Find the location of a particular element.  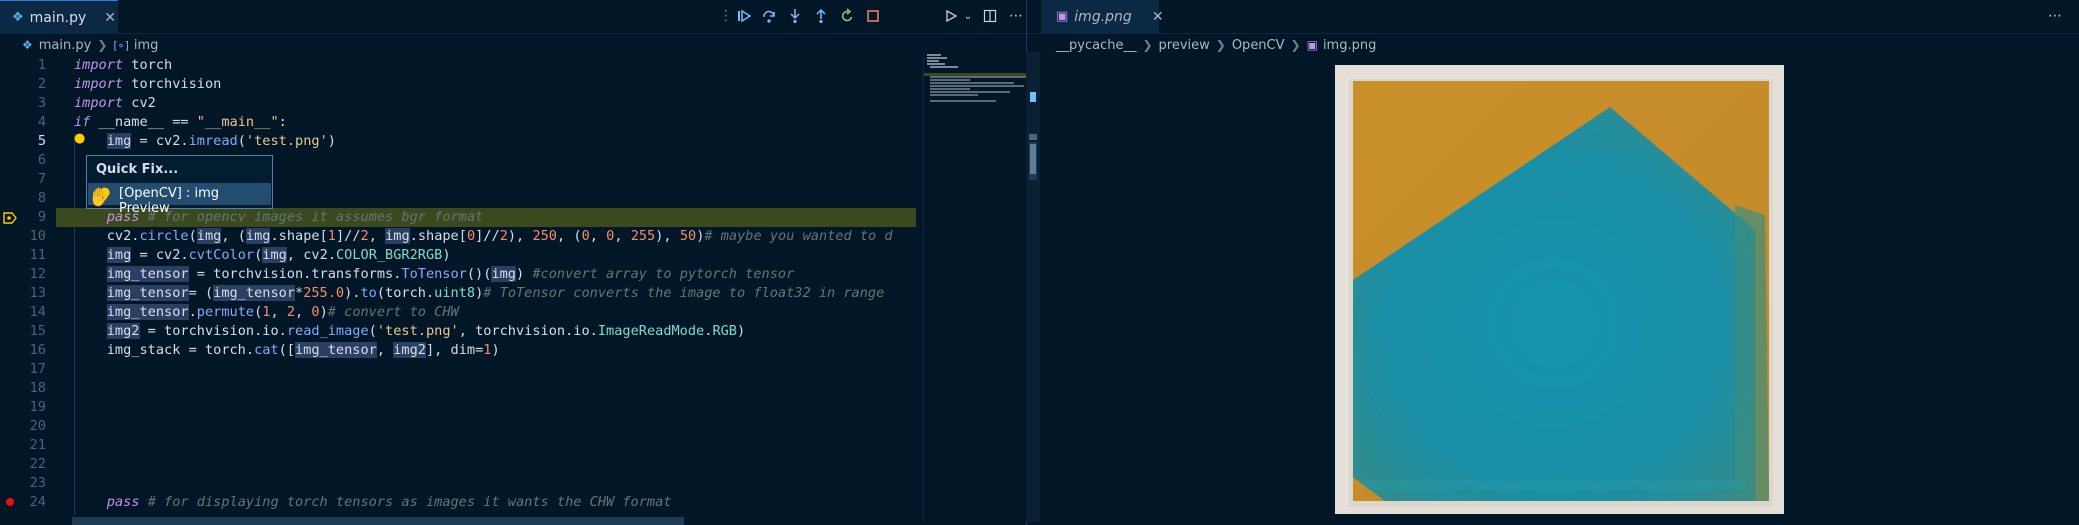

line-number: 21 is located at coordinates (37, 445).